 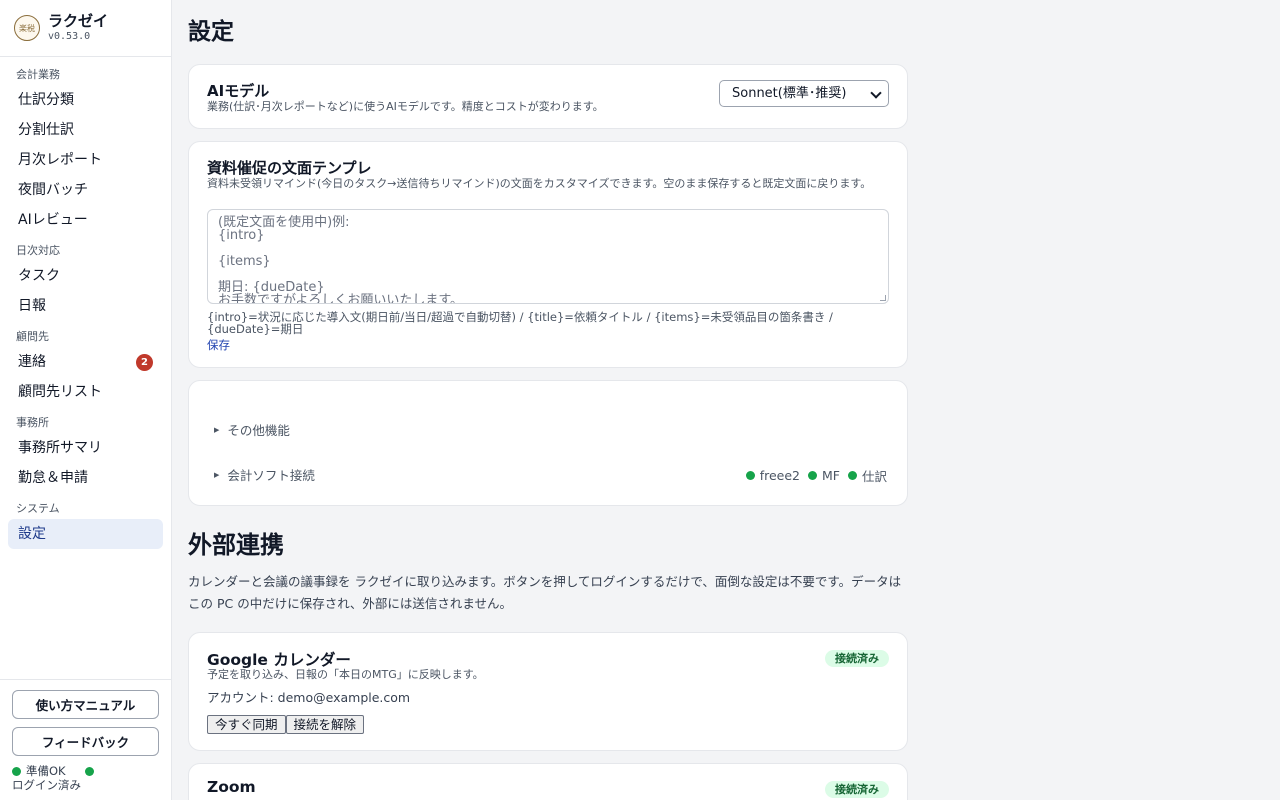 I want to click on connection-status-dot, so click(x=89, y=771).